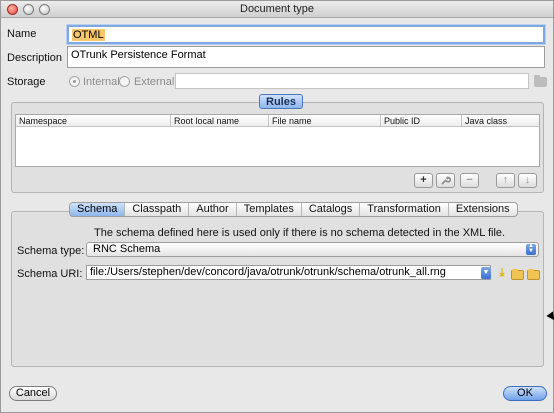  Describe the element at coordinates (517, 274) in the screenshot. I see `browse-local-file-icon` at that location.